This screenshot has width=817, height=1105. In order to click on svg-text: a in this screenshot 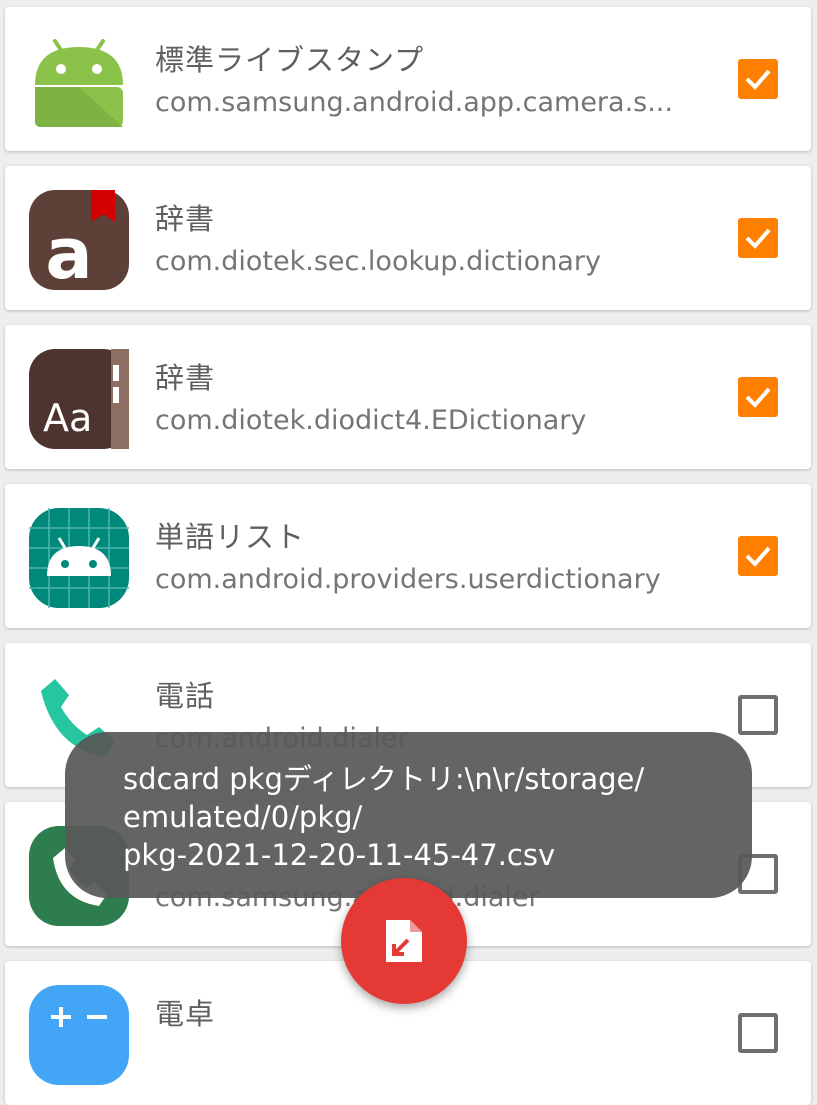, I will do `click(68, 253)`.